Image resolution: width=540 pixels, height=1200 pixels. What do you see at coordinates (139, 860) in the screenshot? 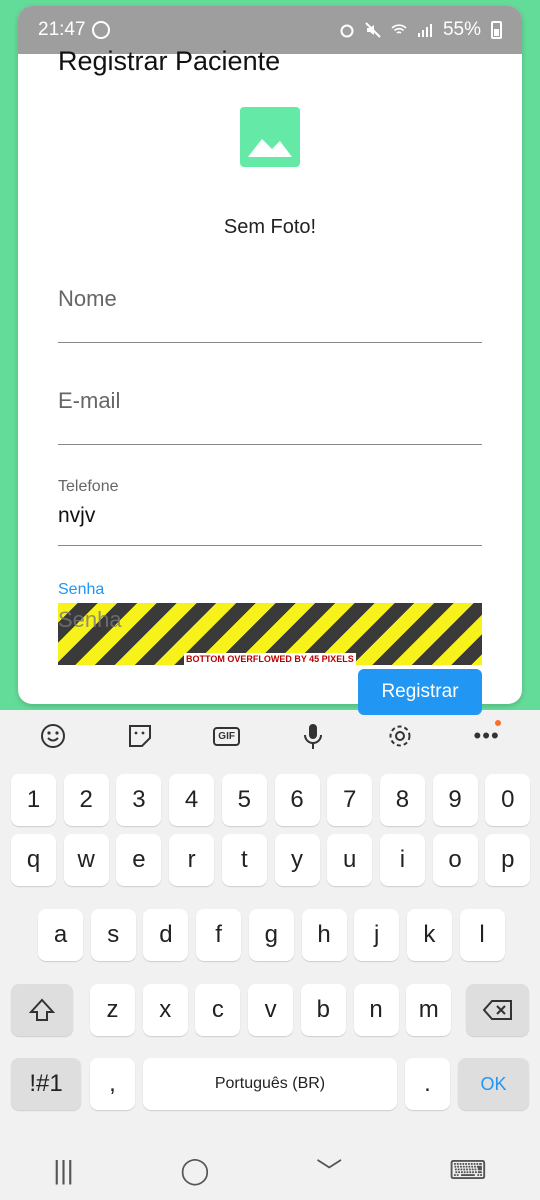
I see `key-e: e` at bounding box center [139, 860].